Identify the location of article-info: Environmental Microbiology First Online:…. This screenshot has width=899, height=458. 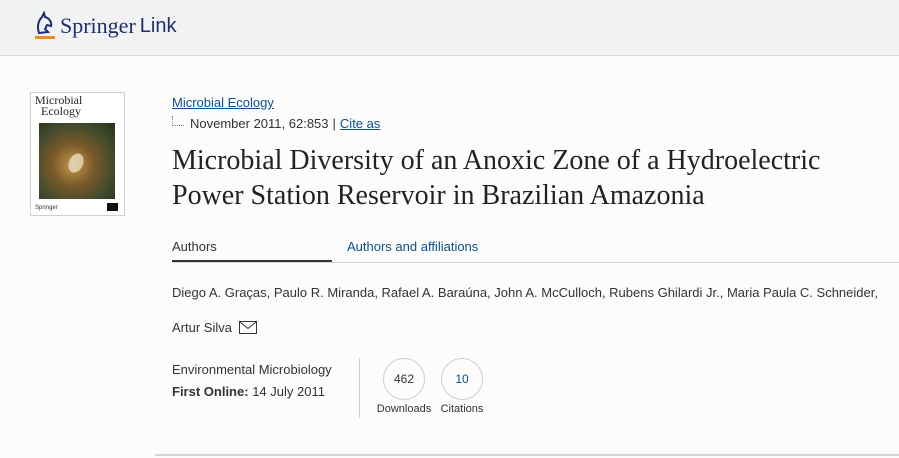
(252, 381).